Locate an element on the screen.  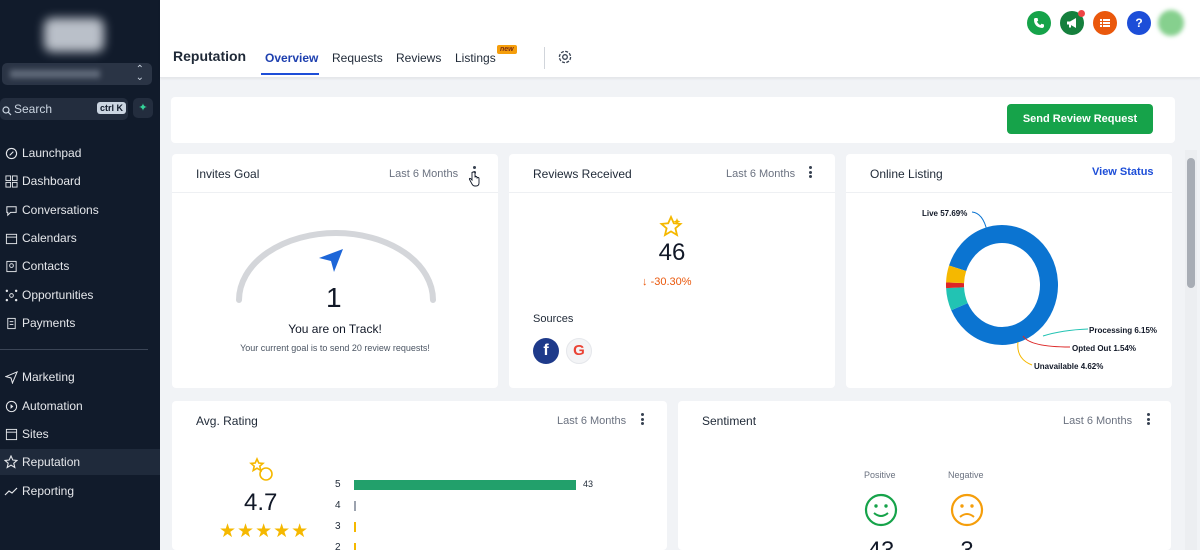
sidebar-item-calendars: Calendars is located at coordinates (80, 238).